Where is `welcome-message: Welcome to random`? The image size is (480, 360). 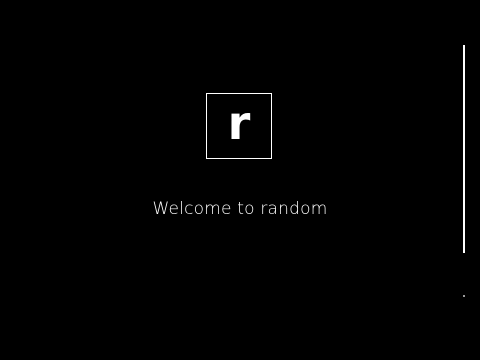
welcome-message: Welcome to random is located at coordinates (240, 209).